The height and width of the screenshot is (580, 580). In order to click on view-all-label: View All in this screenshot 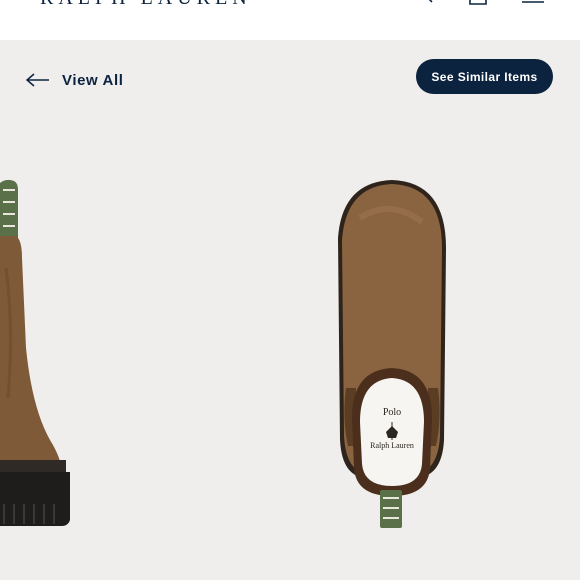, I will do `click(93, 80)`.